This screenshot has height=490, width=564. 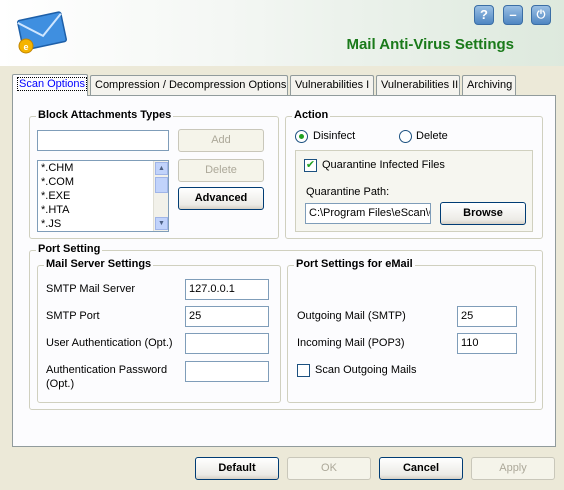 I want to click on attachment-list: *.CHM *.COM *.EXE *.HTA *.JS ▲ ▼, so click(x=103, y=196).